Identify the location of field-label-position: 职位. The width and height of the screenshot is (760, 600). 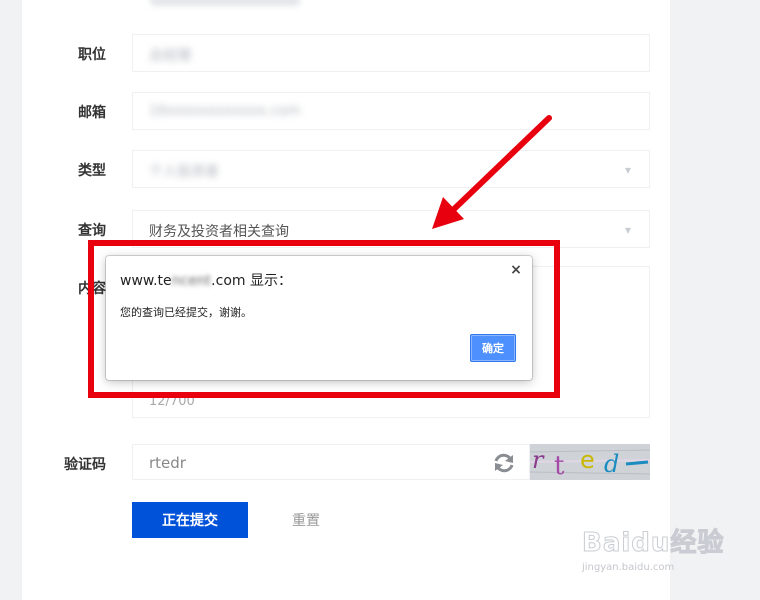
(92, 55).